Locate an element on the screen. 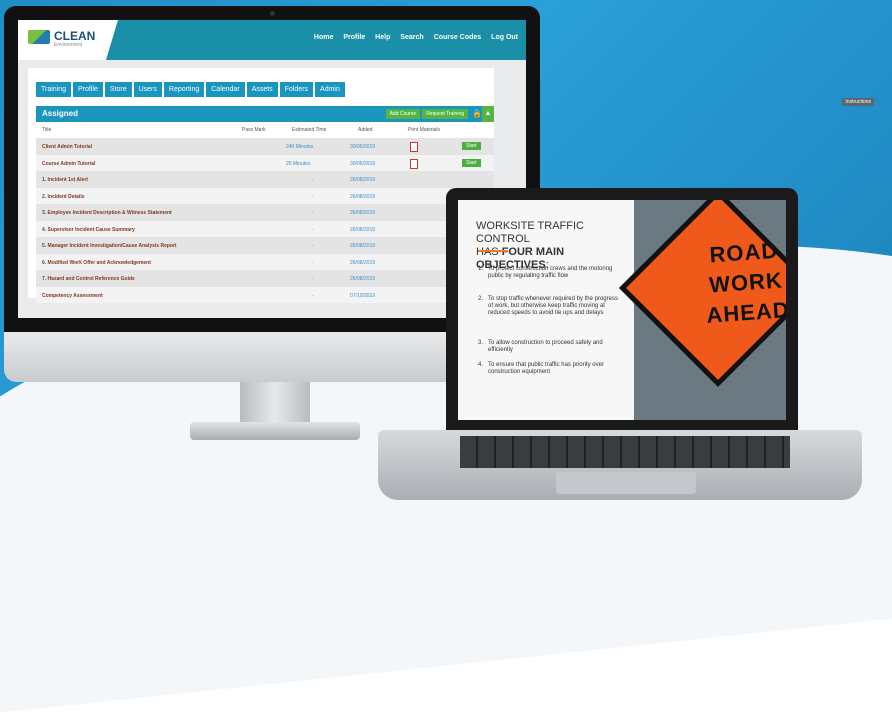 This screenshot has height=716, width=892. logo: CLEAN Environment is located at coordinates (68, 40).